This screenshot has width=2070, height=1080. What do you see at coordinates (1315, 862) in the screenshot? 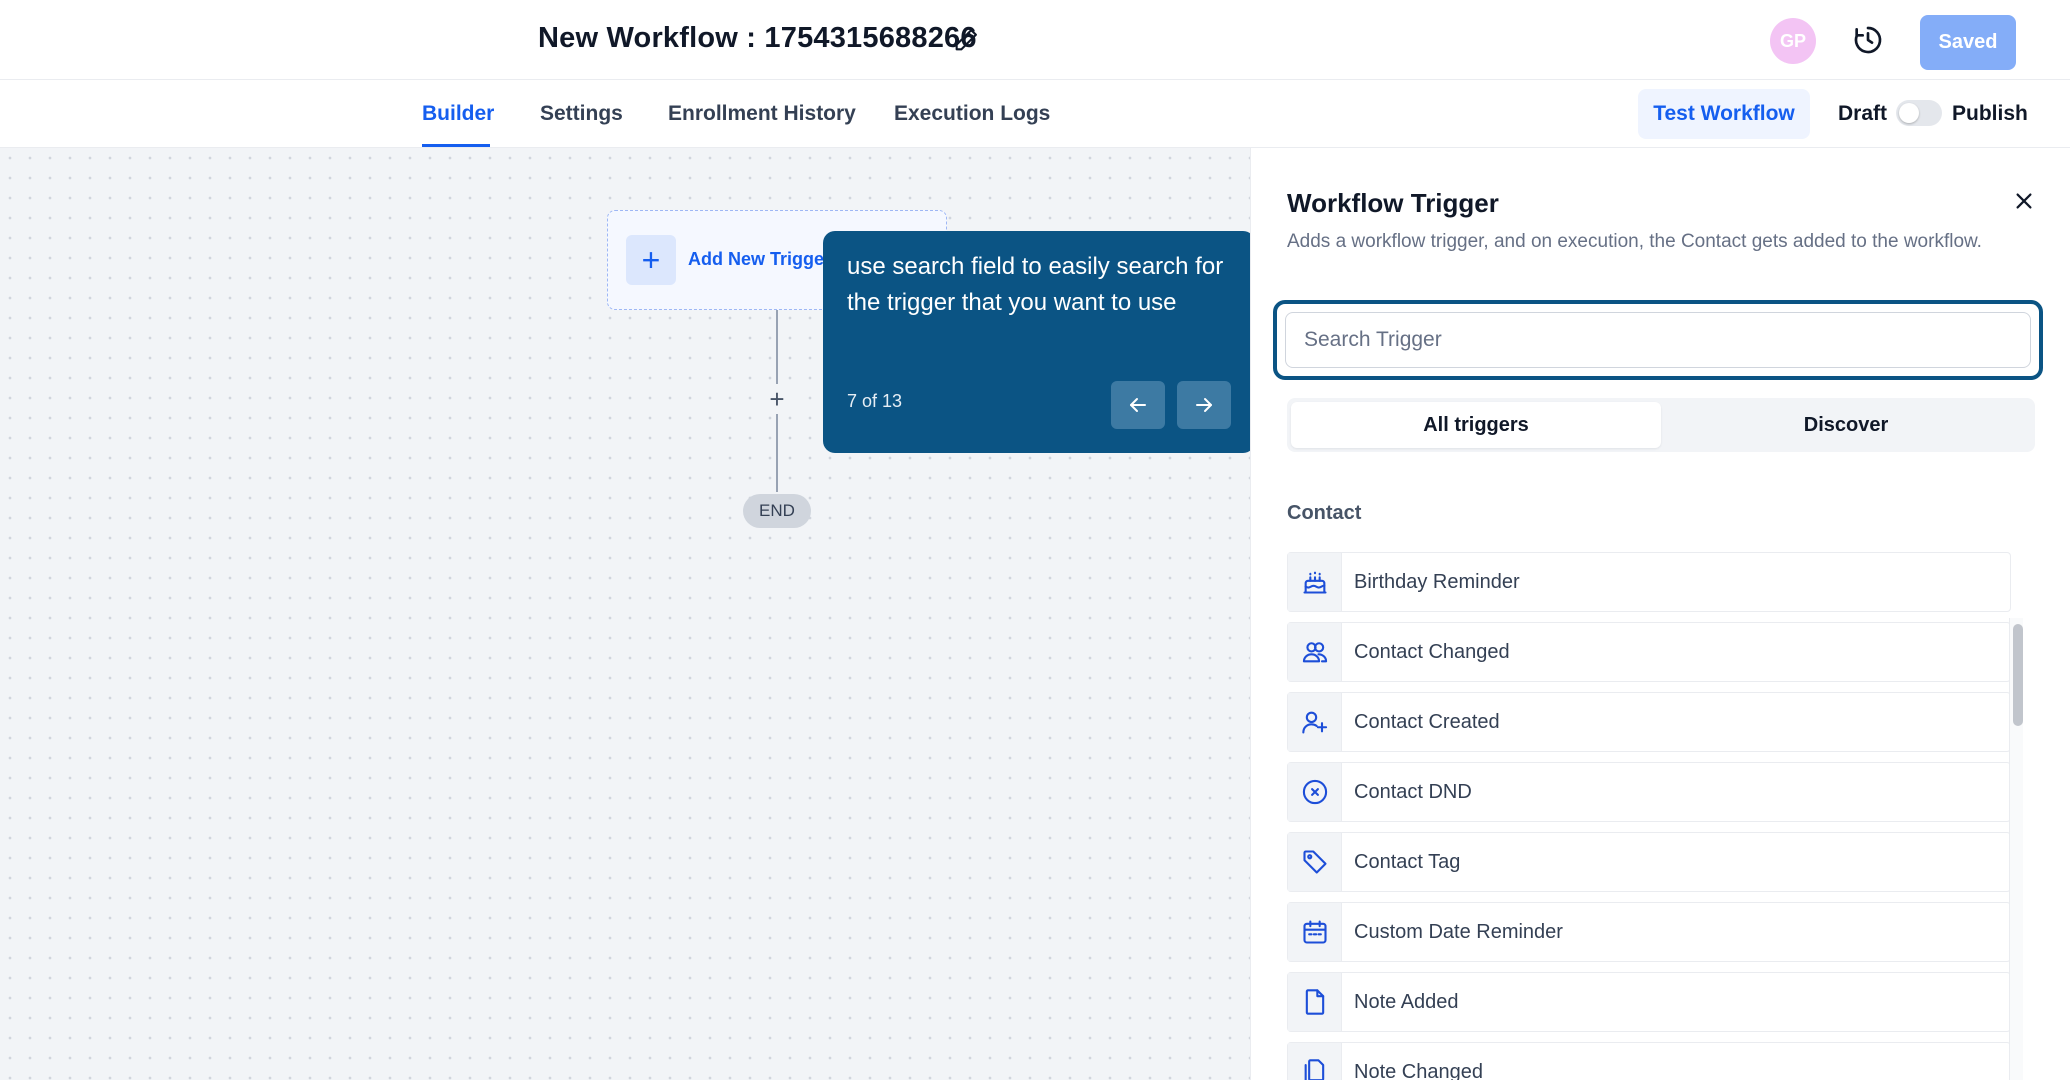
I see `tag-icon` at bounding box center [1315, 862].